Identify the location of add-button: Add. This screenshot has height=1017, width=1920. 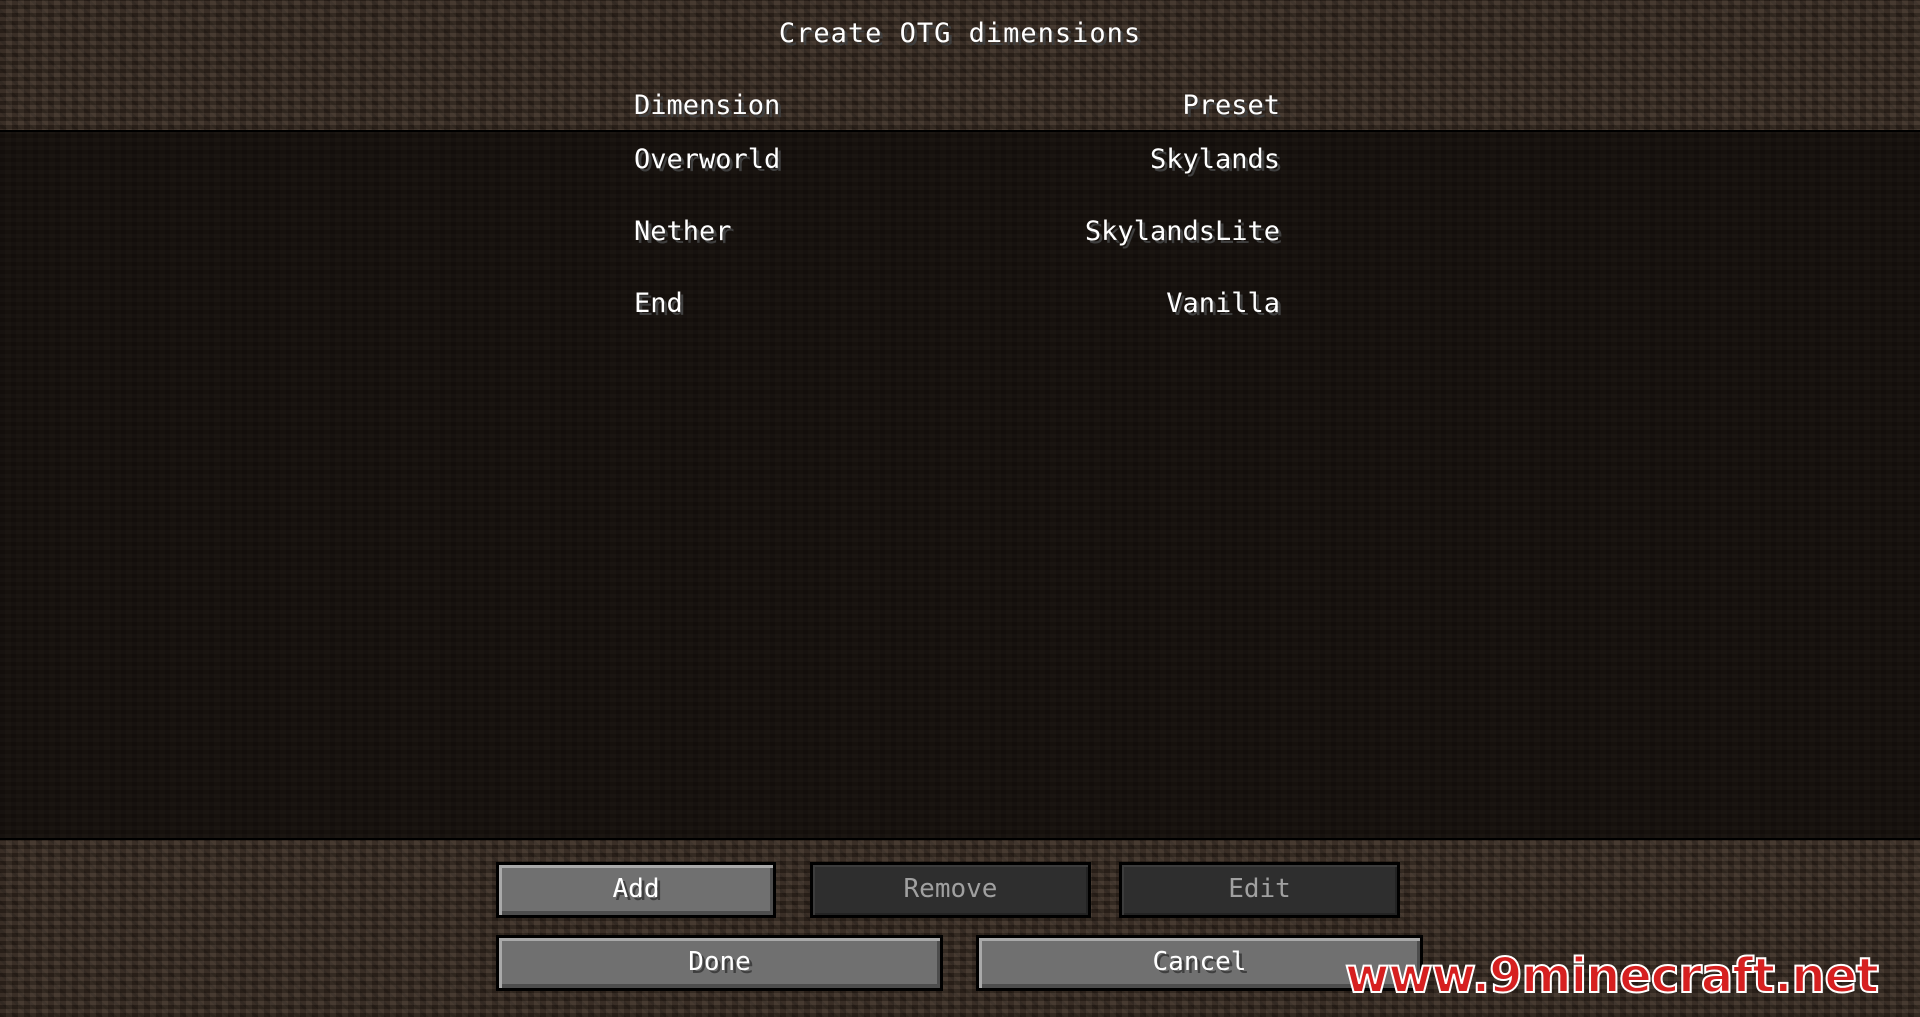
(636, 890).